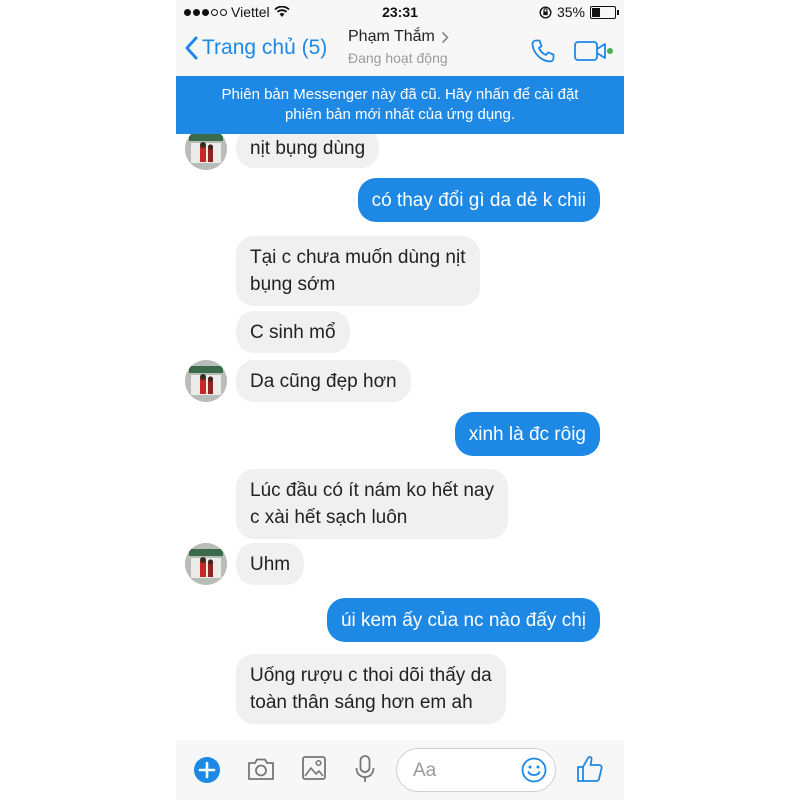 The image size is (800, 800). I want to click on nav-bar: Trang chủ (5) Phạm Thắm Đang hoạt động, so click(400, 51).